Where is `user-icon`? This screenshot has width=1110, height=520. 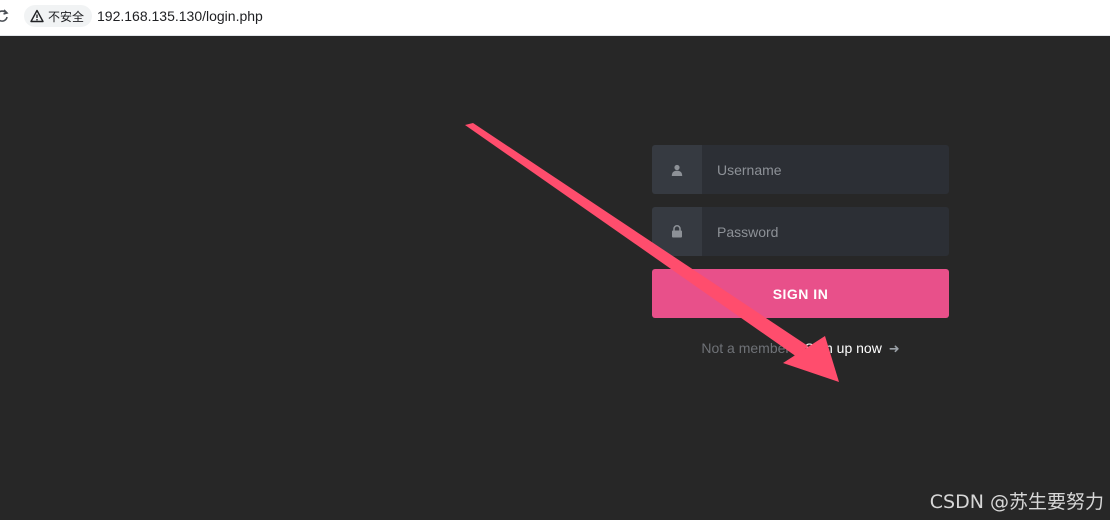
user-icon is located at coordinates (677, 169).